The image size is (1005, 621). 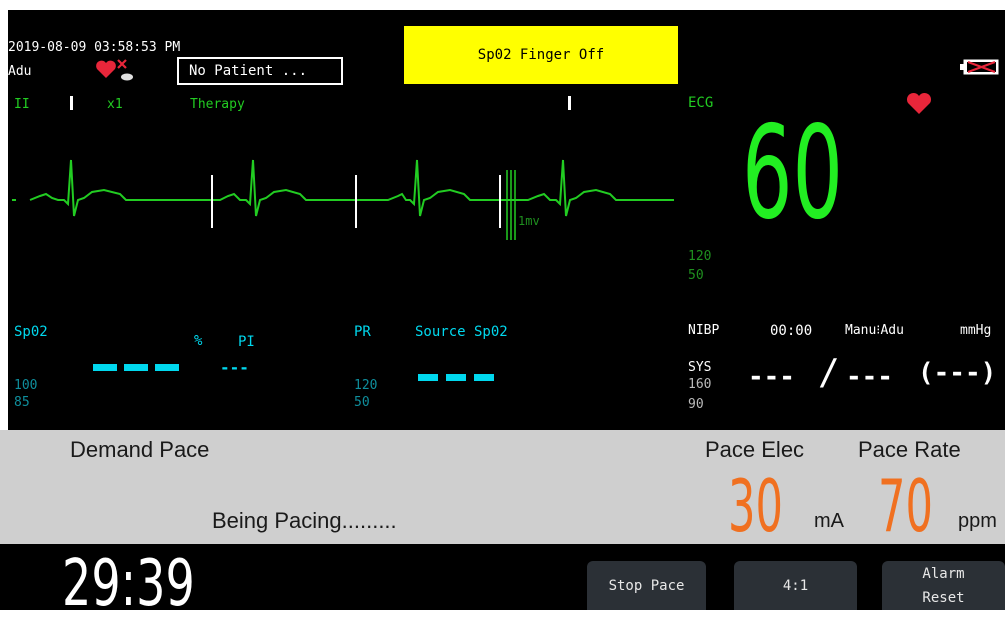 I want to click on pace-elec-unit: mA, so click(x=829, y=521).